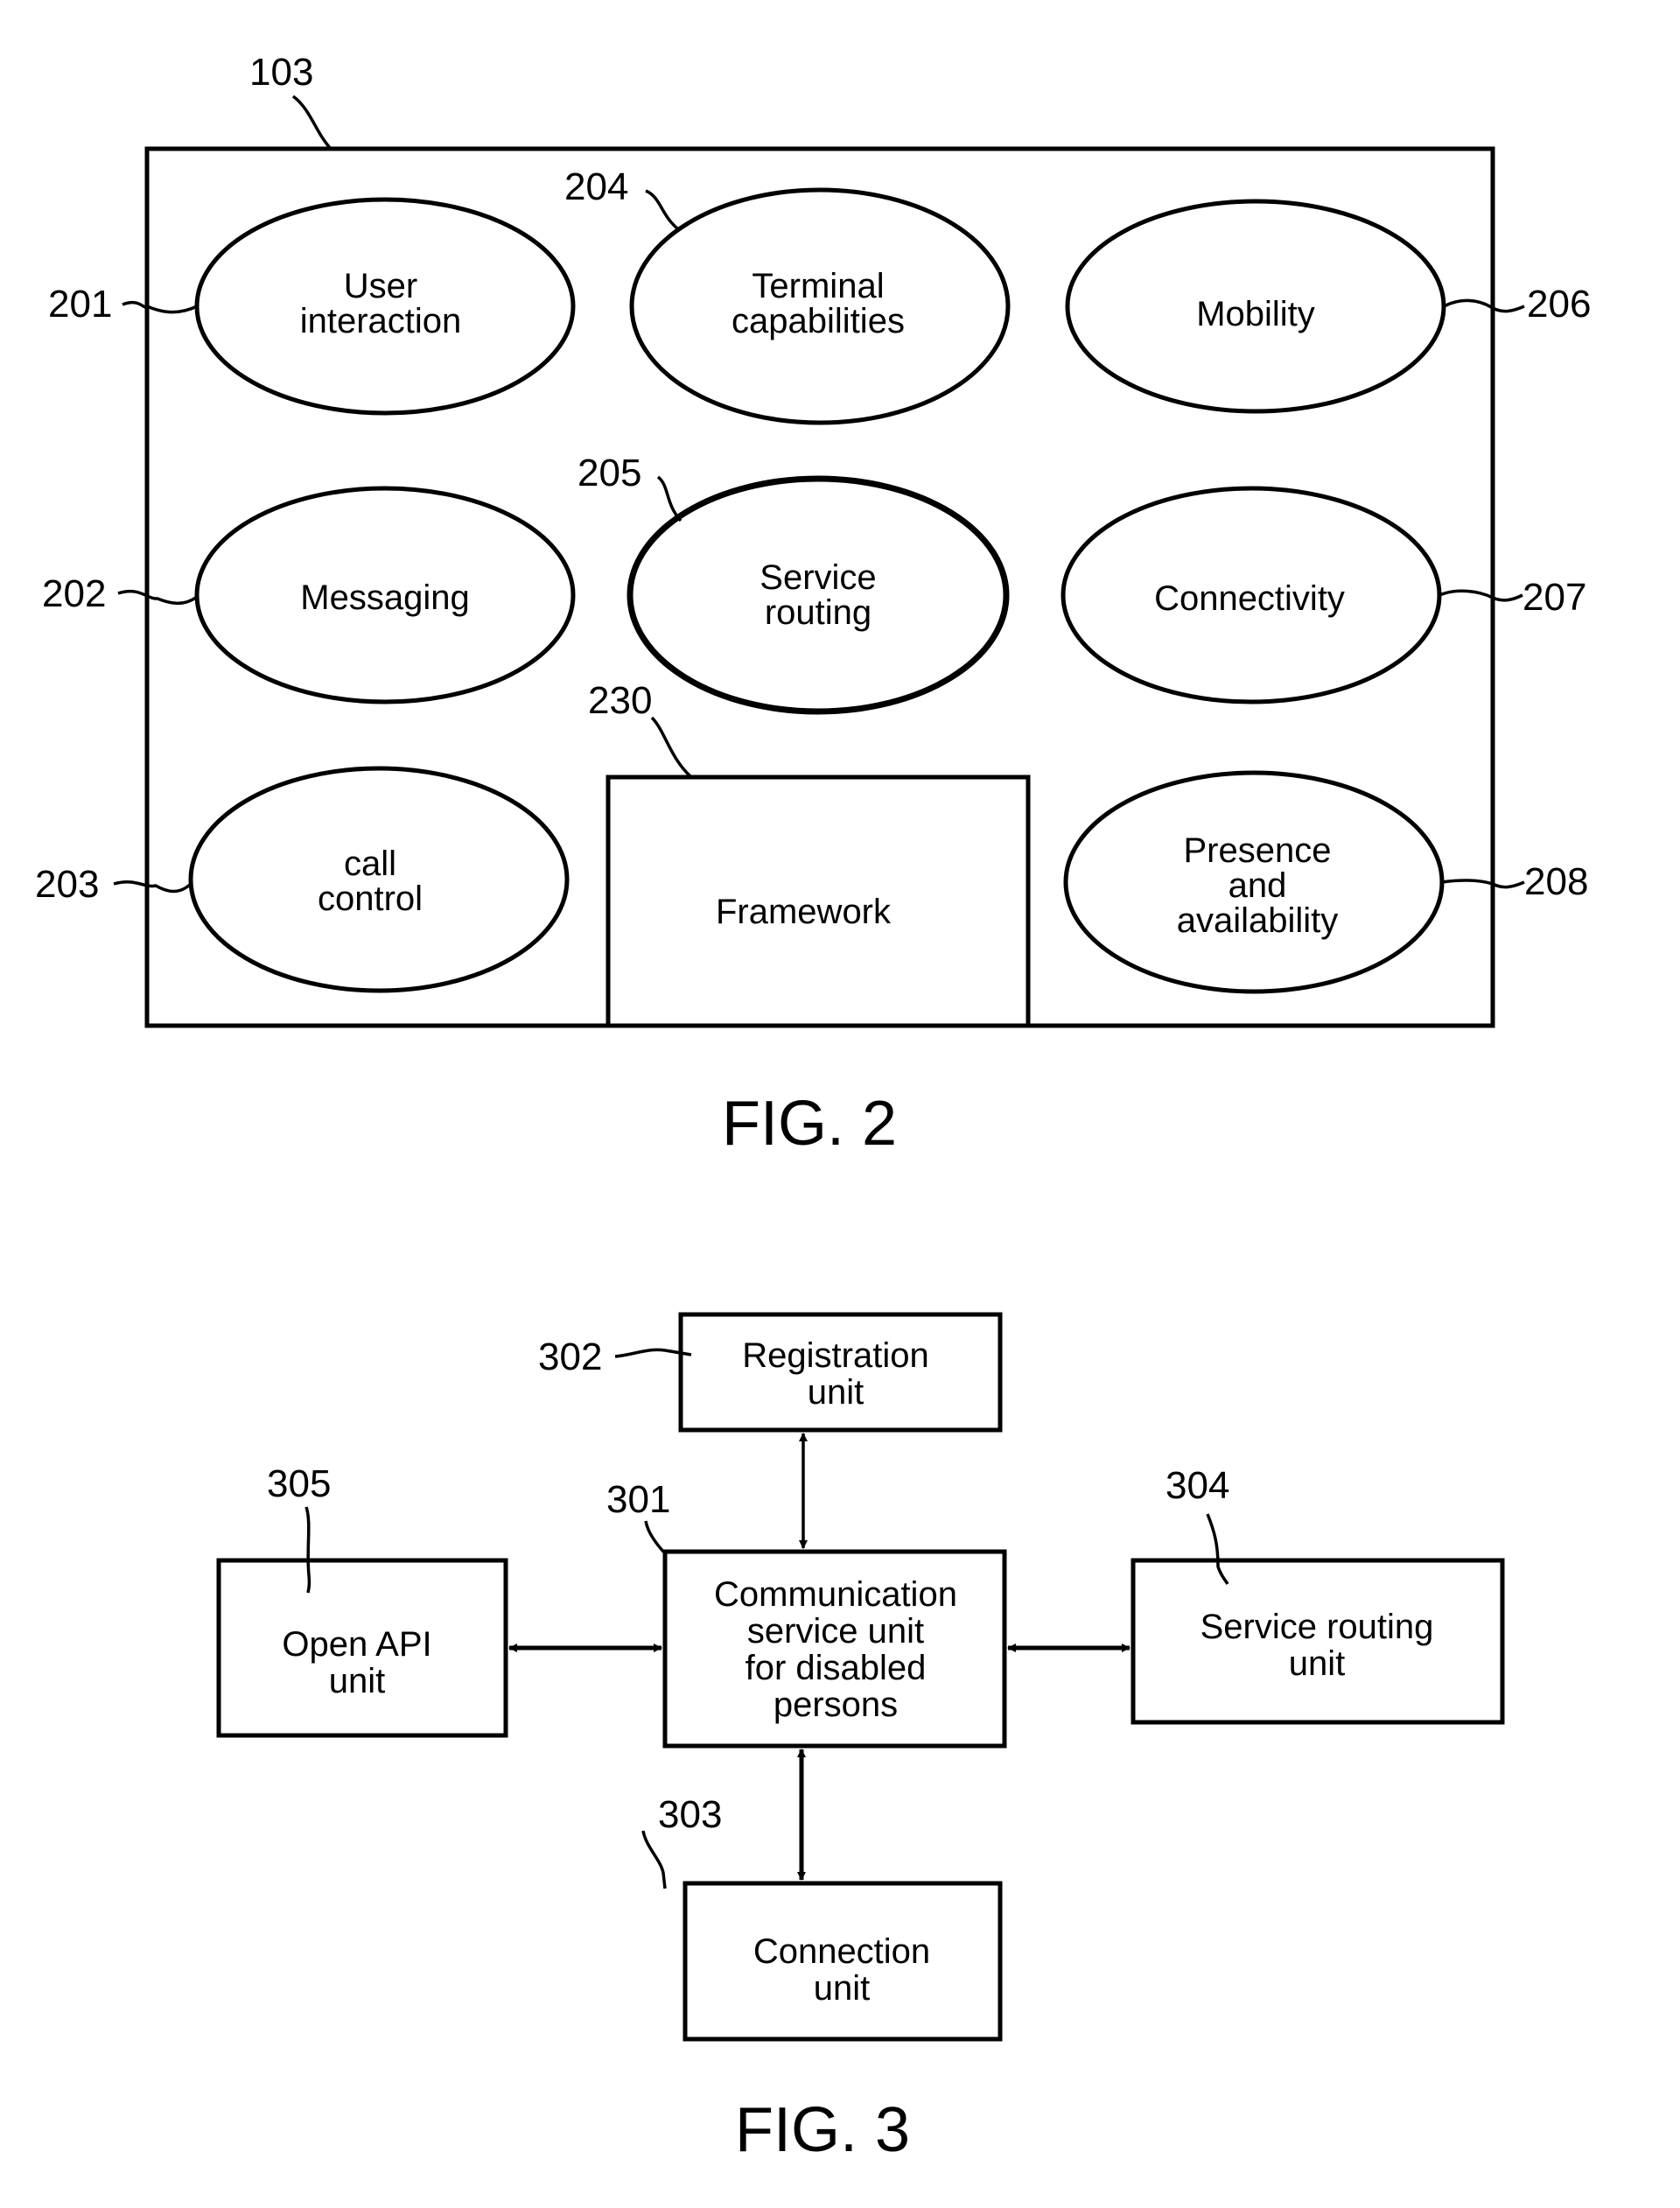  What do you see at coordinates (809, 853) in the screenshot?
I see `node-230-framework: Framework 230` at bounding box center [809, 853].